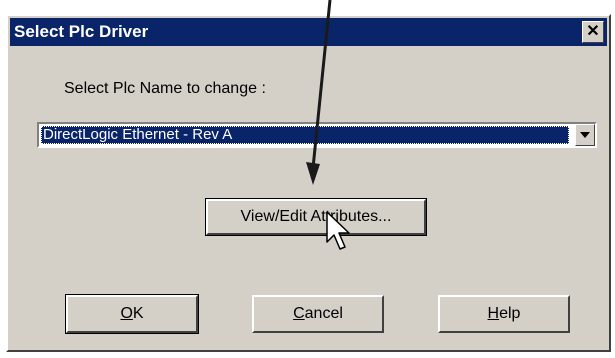 Image resolution: width=615 pixels, height=358 pixels. I want to click on help-button: Help, so click(504, 314).